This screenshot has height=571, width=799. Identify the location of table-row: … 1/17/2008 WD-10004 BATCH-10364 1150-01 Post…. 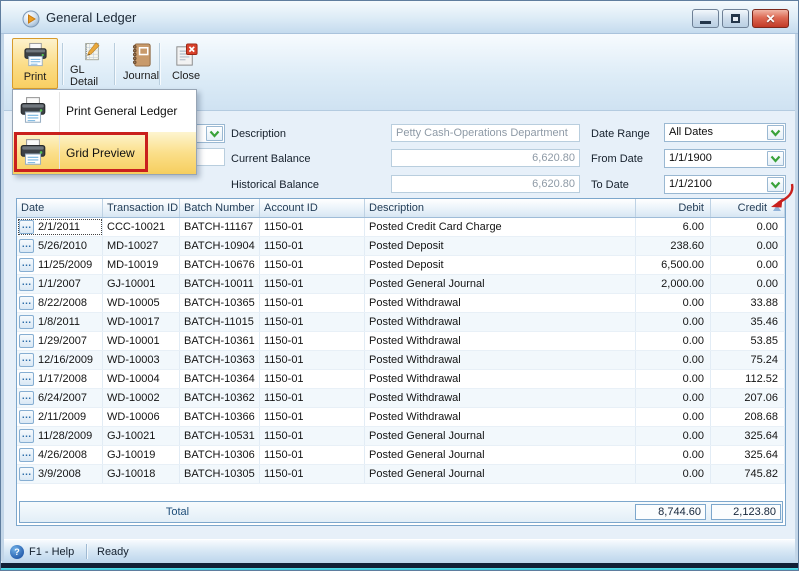
(401, 379).